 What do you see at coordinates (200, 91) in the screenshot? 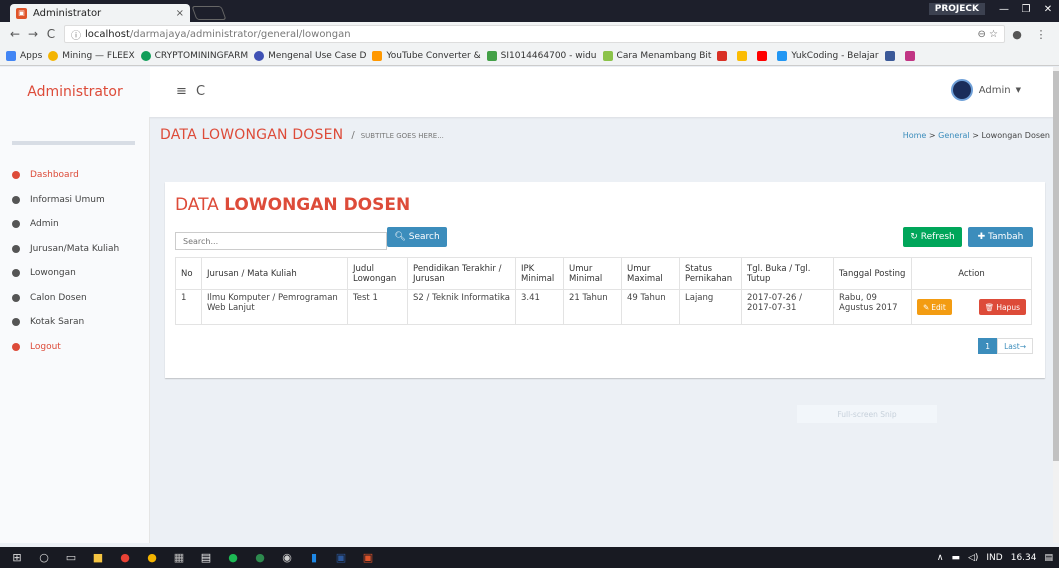
I see `refresh-page-icon: C` at bounding box center [200, 91].